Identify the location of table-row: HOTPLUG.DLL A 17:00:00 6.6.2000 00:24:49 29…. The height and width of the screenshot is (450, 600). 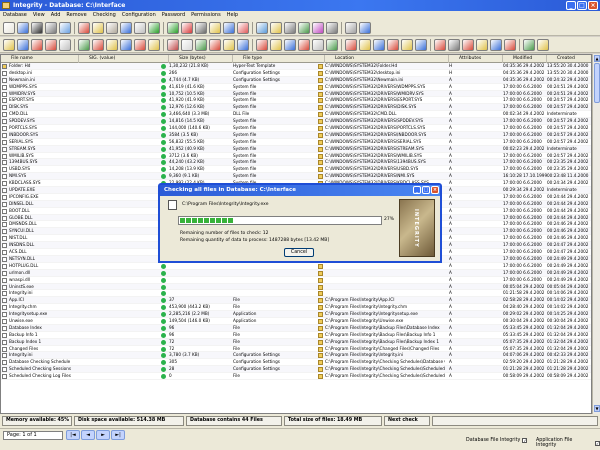
(296, 266).